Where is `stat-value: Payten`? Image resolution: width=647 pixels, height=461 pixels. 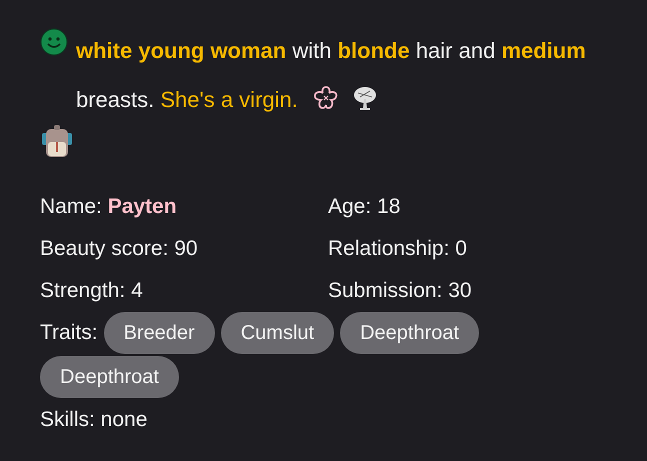
stat-value: Payten is located at coordinates (142, 207).